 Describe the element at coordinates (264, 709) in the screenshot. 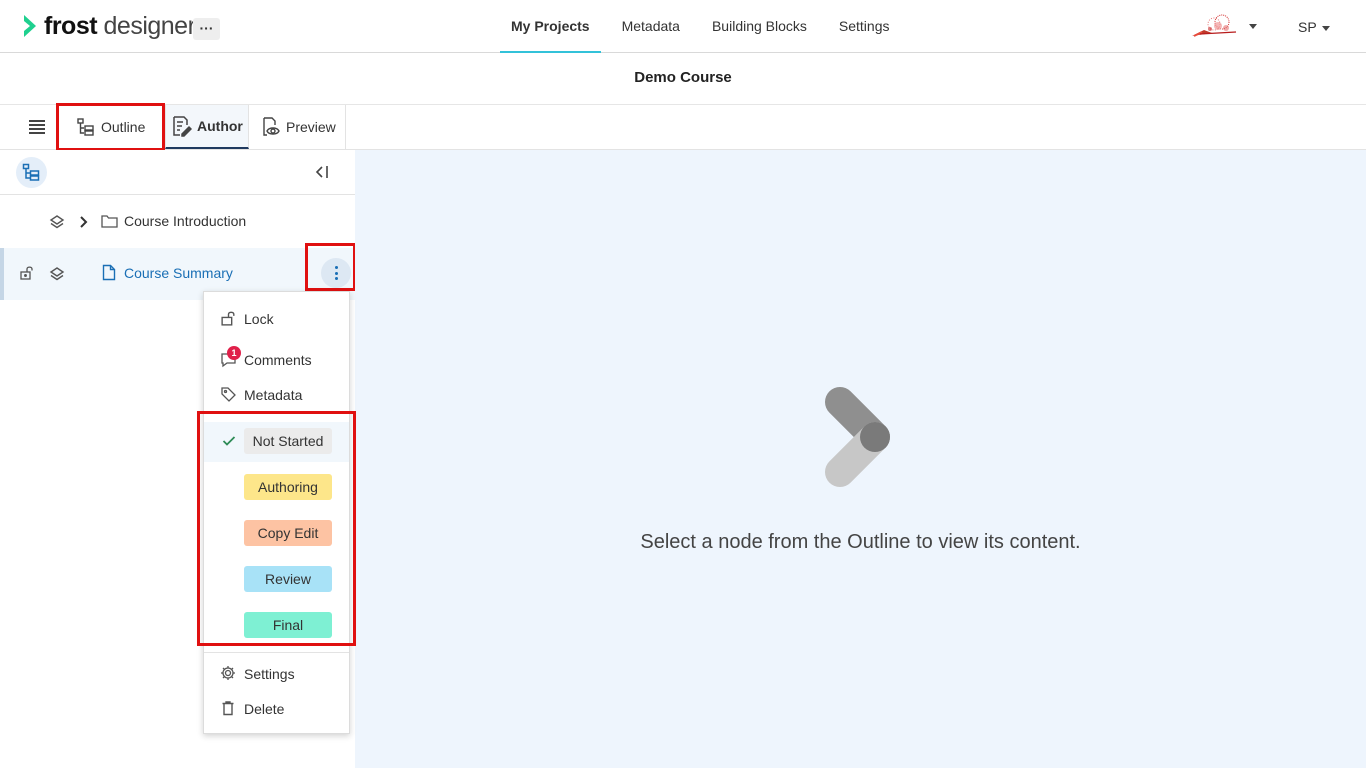

I see `menu-item-label: Delete` at that location.